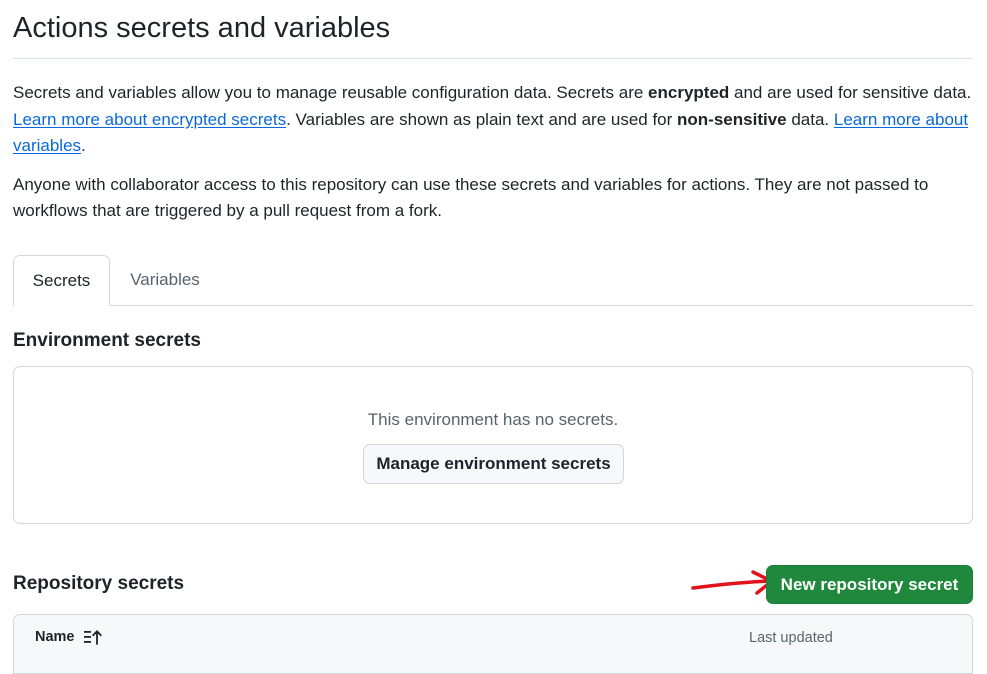  What do you see at coordinates (493, 464) in the screenshot?
I see `manage-environment-secrets-button: Manage environment secrets` at bounding box center [493, 464].